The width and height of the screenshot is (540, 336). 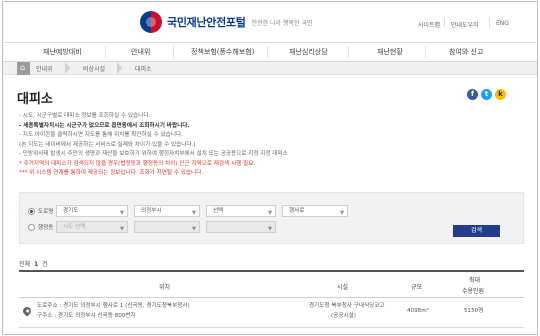 What do you see at coordinates (86, 316) in the screenshot?
I see `lot-address: 구주소 : 경기도 의정부시 신곡동 800번지` at bounding box center [86, 316].